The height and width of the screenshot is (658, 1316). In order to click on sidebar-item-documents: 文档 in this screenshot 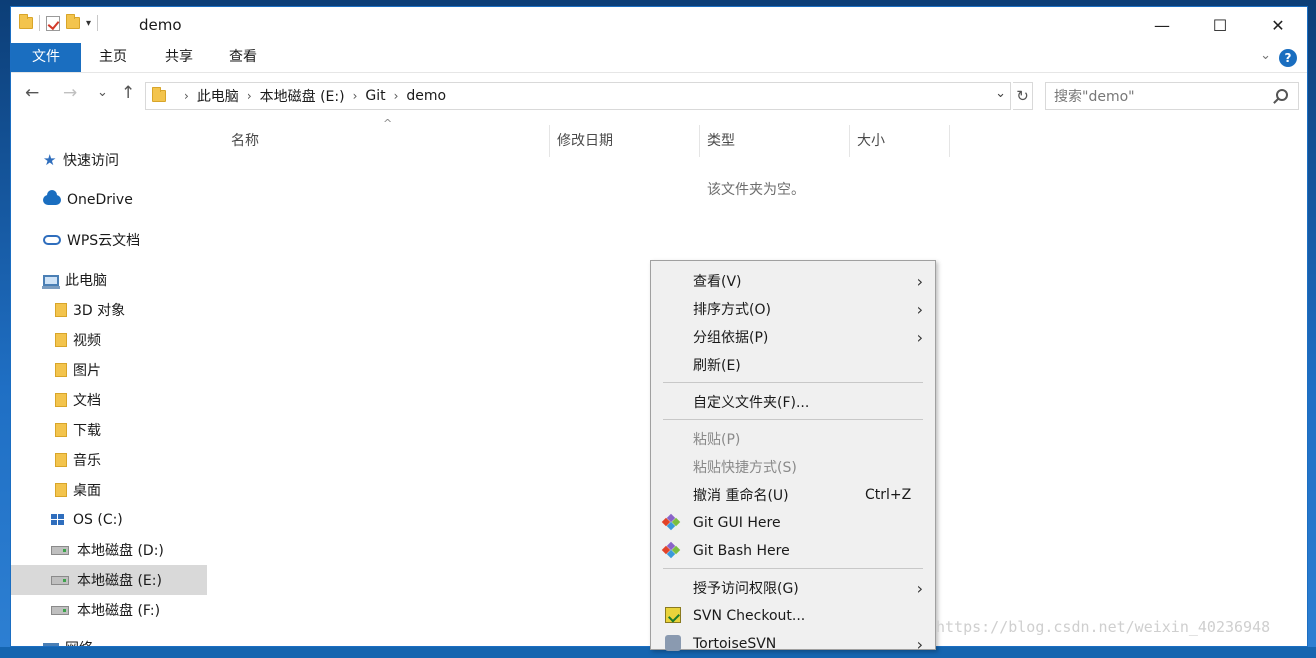, I will do `click(109, 400)`.